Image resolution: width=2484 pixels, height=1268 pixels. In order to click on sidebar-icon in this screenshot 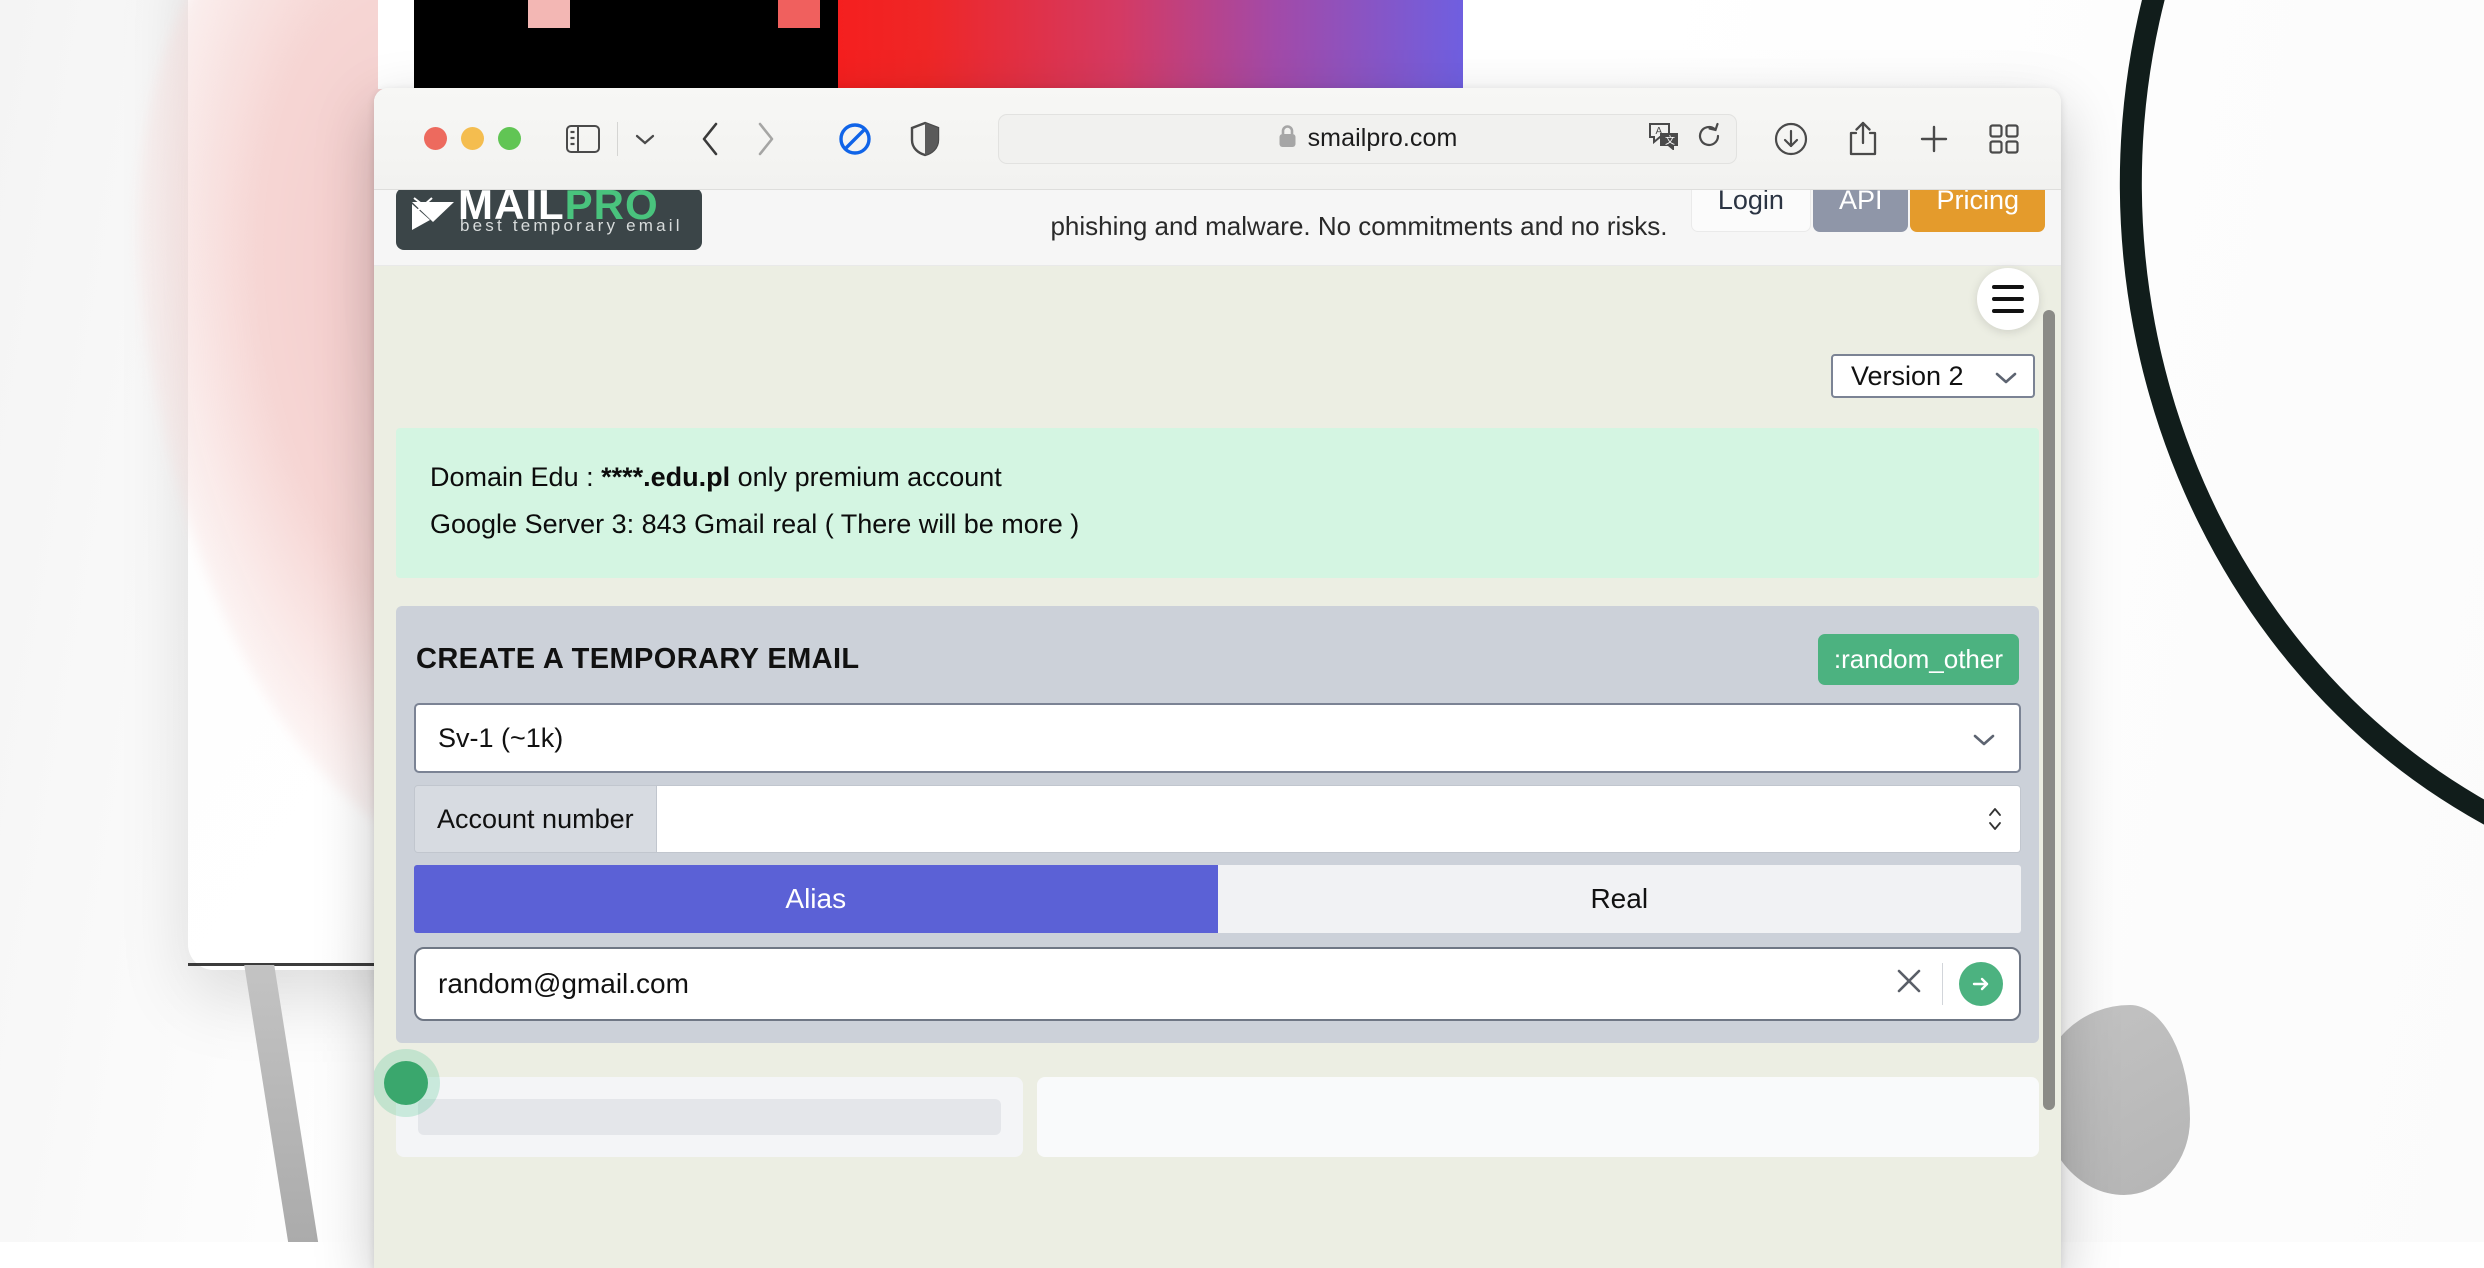, I will do `click(583, 139)`.